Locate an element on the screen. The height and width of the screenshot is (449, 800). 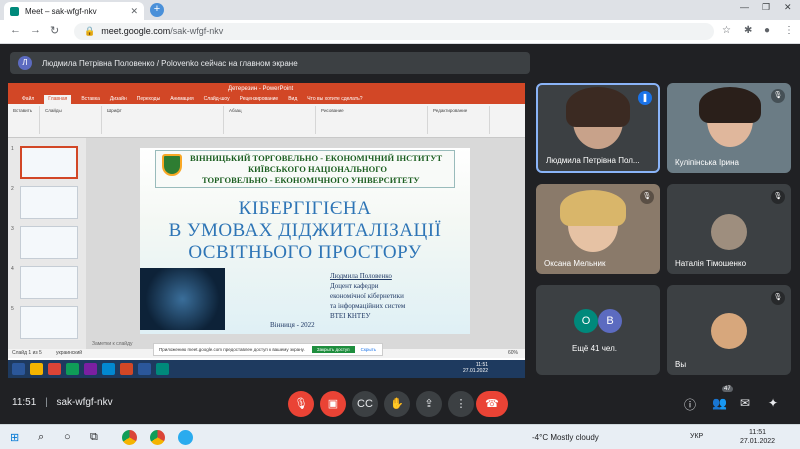
powerpoint-title: Детерезин - PowerPoint is located at coordinates (261, 89).